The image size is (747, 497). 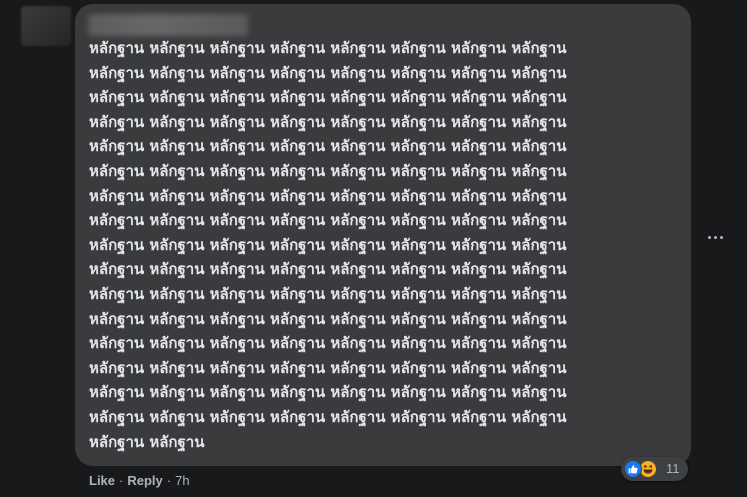 I want to click on reaction-count: 11, so click(x=673, y=468).